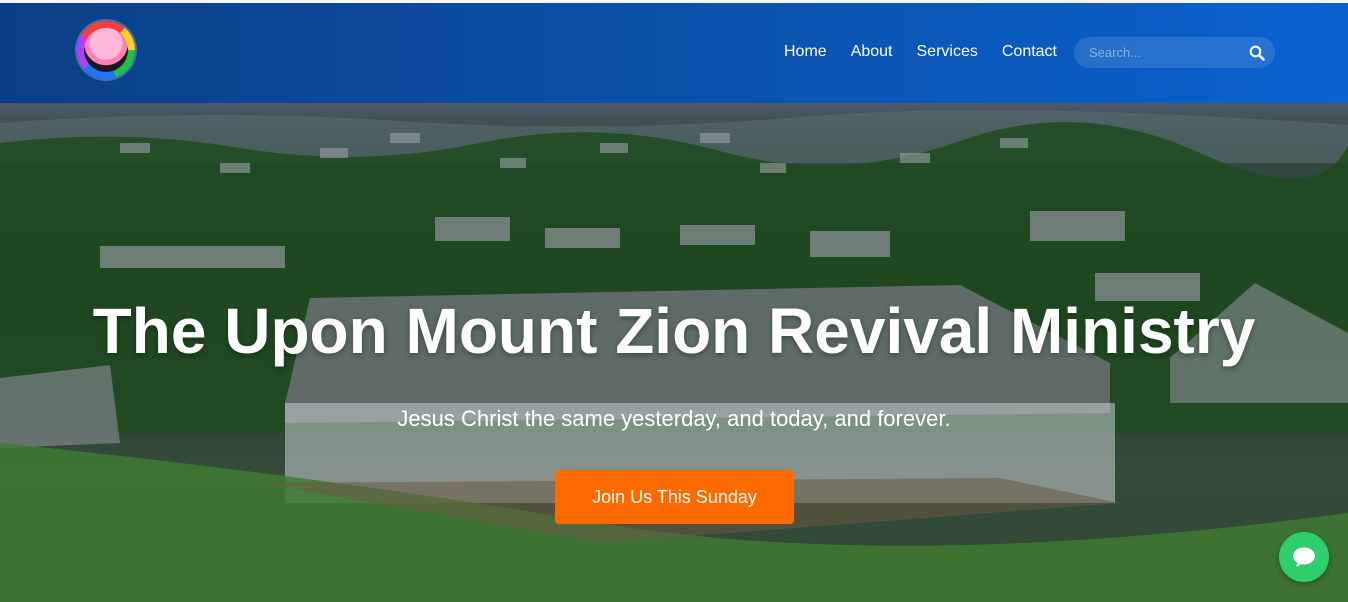 The width and height of the screenshot is (1348, 602). What do you see at coordinates (674, 497) in the screenshot?
I see `join-us-button: Join Us This Sunday` at bounding box center [674, 497].